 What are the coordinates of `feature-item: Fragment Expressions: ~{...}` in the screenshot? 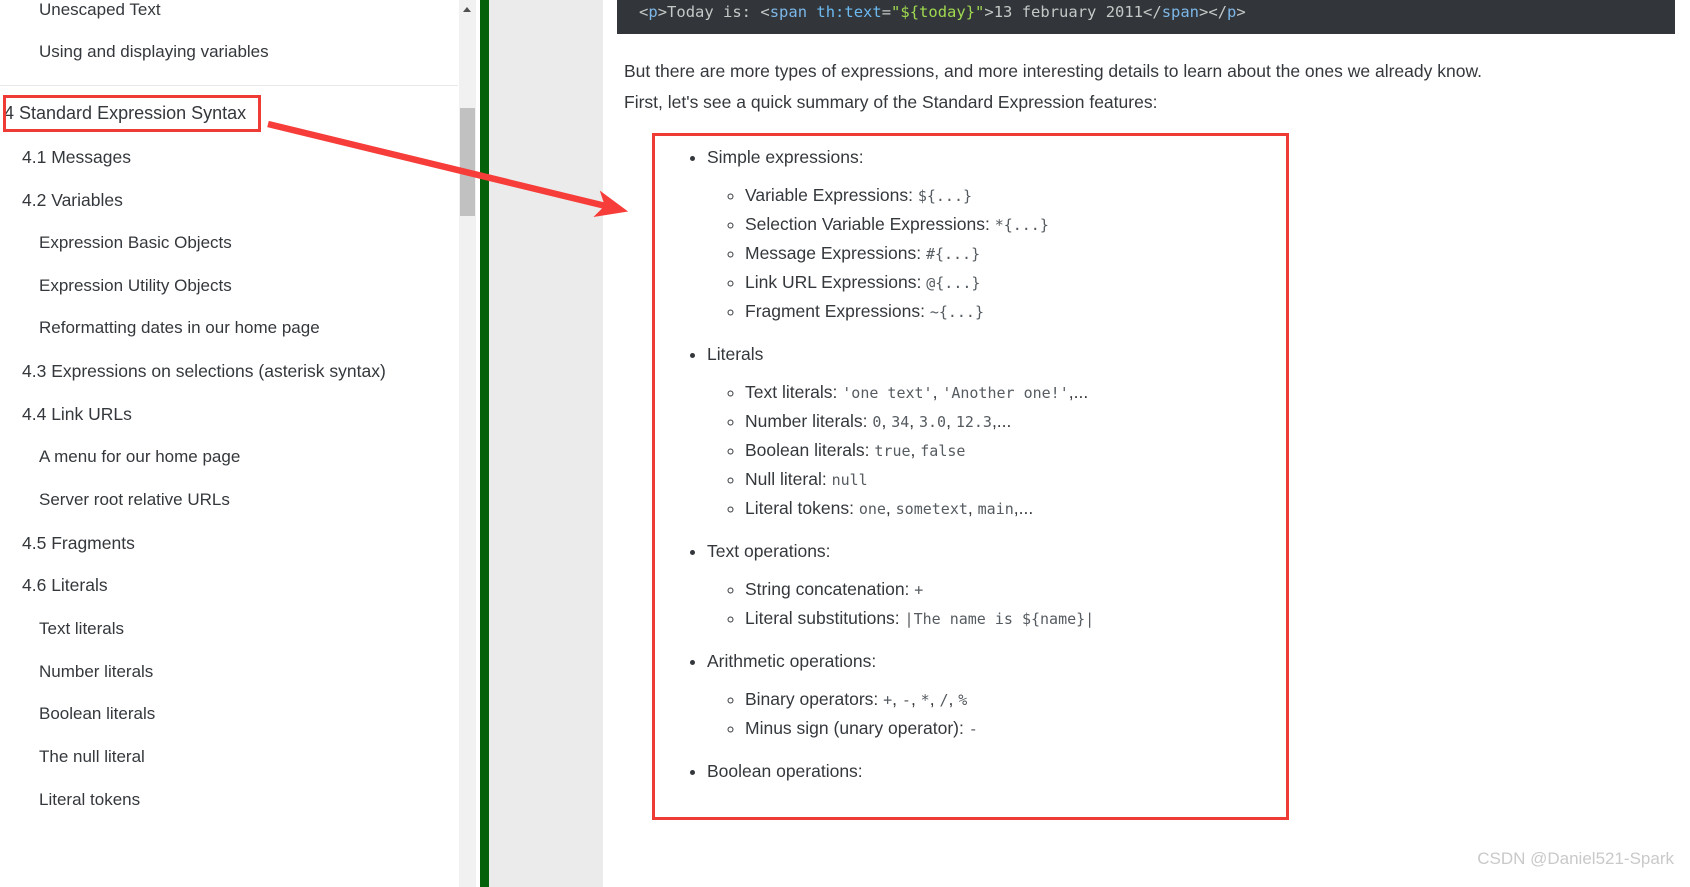 It's located at (1015, 311).